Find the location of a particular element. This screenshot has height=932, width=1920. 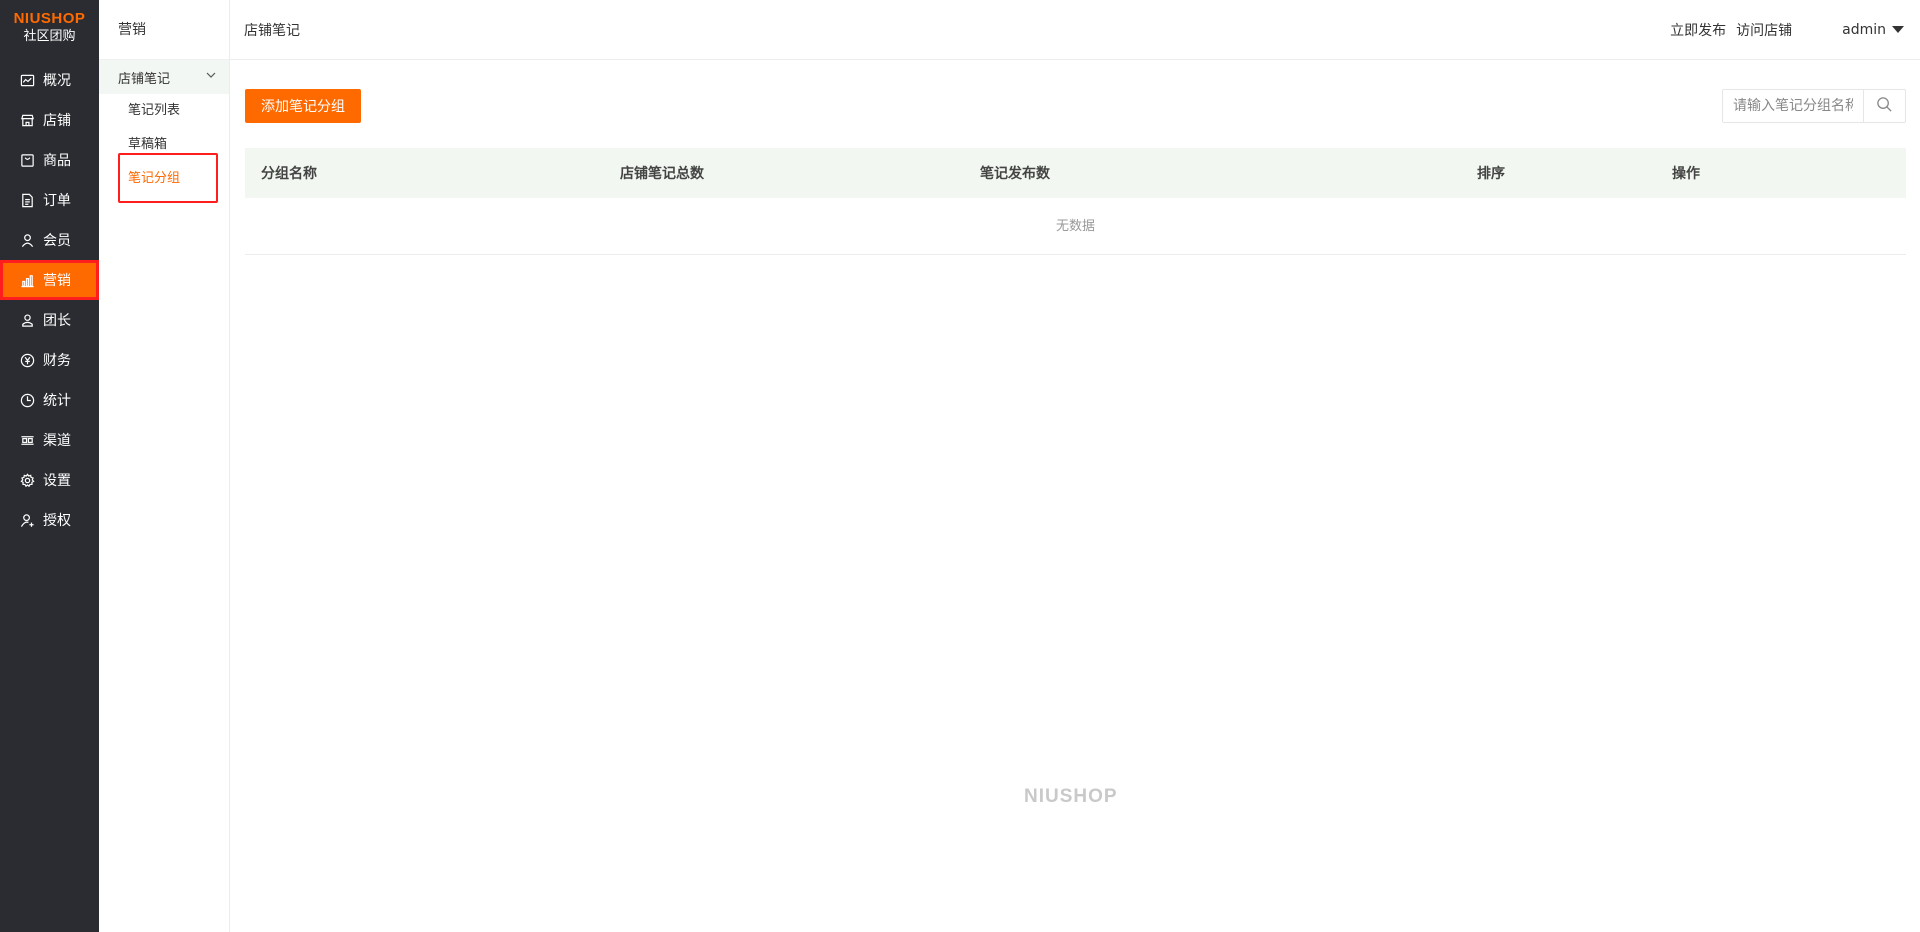

sidebar-item-label: 会员 is located at coordinates (57, 241).